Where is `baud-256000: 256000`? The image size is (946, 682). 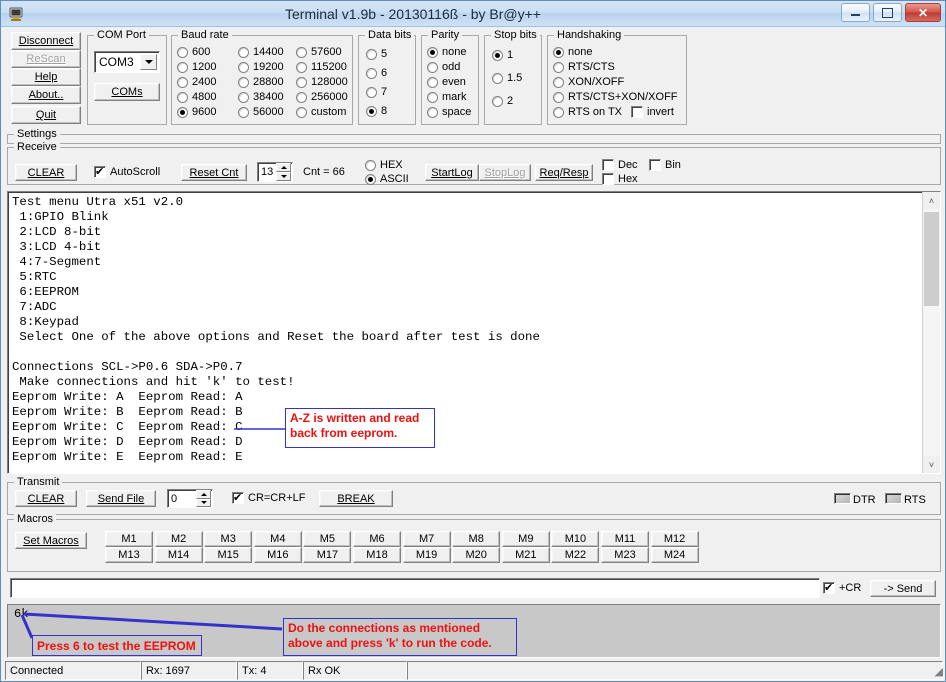 baud-256000: 256000 is located at coordinates (322, 97).